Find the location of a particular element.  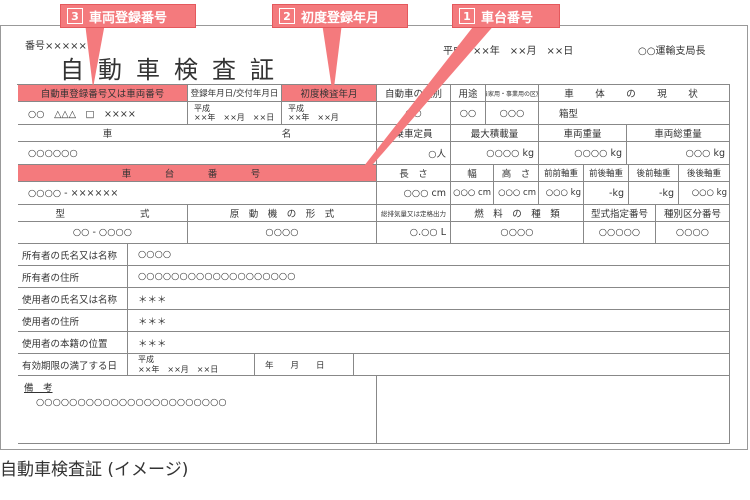

remarks-cell: 備 考 ○○○○○○○○○○○○○○○○○○○○○○○ is located at coordinates (197, 410).